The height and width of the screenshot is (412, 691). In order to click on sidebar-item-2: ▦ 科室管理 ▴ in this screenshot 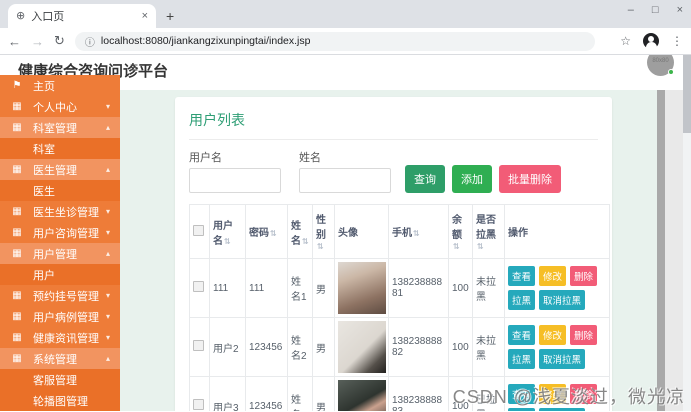, I will do `click(60, 127)`.